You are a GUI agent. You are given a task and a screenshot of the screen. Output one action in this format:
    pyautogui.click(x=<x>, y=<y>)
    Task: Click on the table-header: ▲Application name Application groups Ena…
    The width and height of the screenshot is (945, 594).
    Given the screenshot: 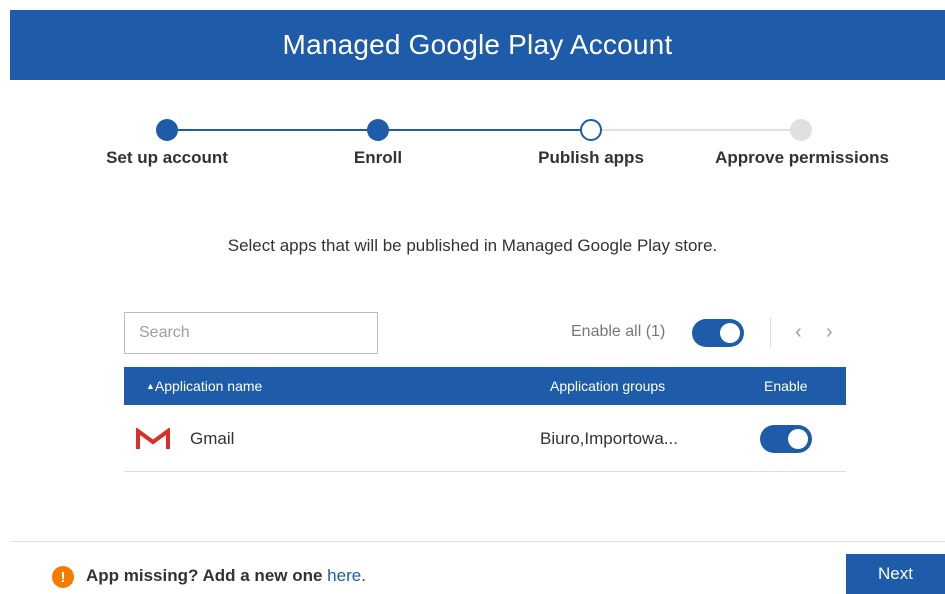 What is the action you would take?
    pyautogui.click(x=485, y=386)
    